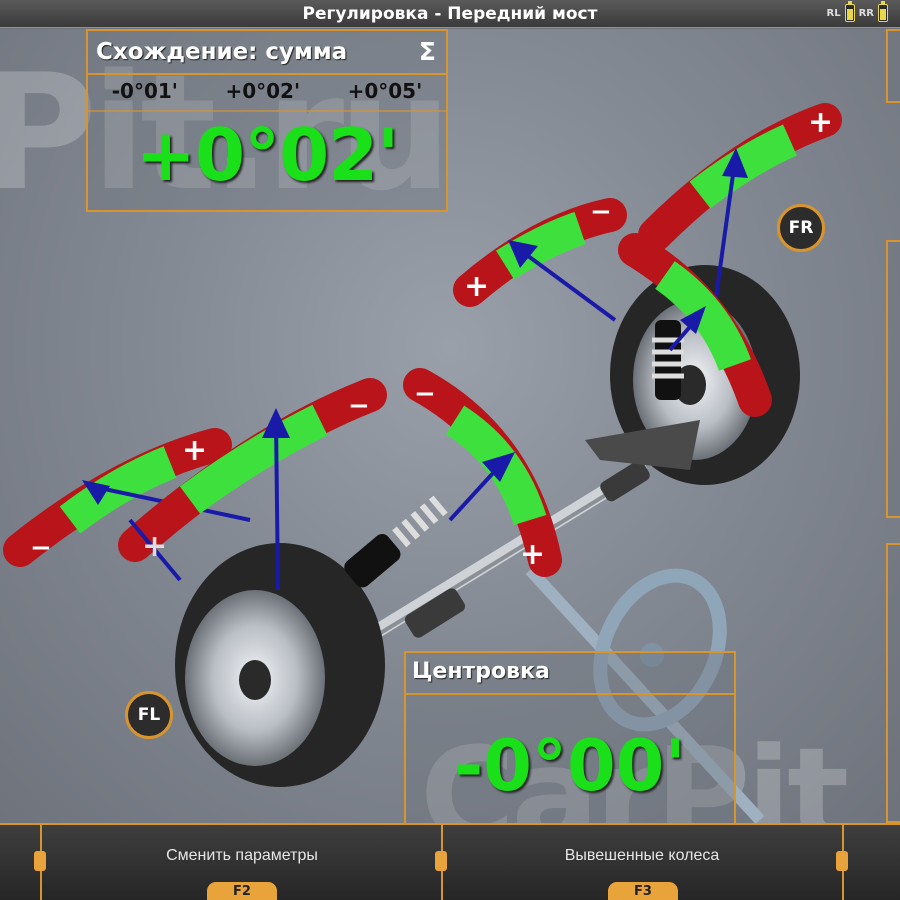 The image size is (900, 900). I want to click on toe-total-range: -0°01' +0°02' +0°05', so click(267, 91).